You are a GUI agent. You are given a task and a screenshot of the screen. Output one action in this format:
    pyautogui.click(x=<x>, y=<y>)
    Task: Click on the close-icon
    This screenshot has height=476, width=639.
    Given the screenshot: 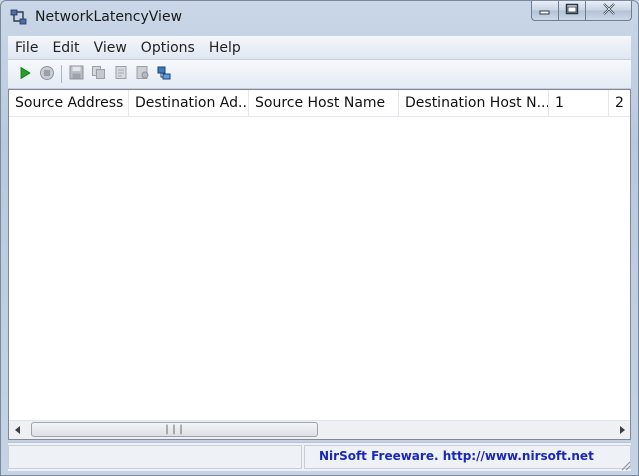 What is the action you would take?
    pyautogui.click(x=609, y=10)
    